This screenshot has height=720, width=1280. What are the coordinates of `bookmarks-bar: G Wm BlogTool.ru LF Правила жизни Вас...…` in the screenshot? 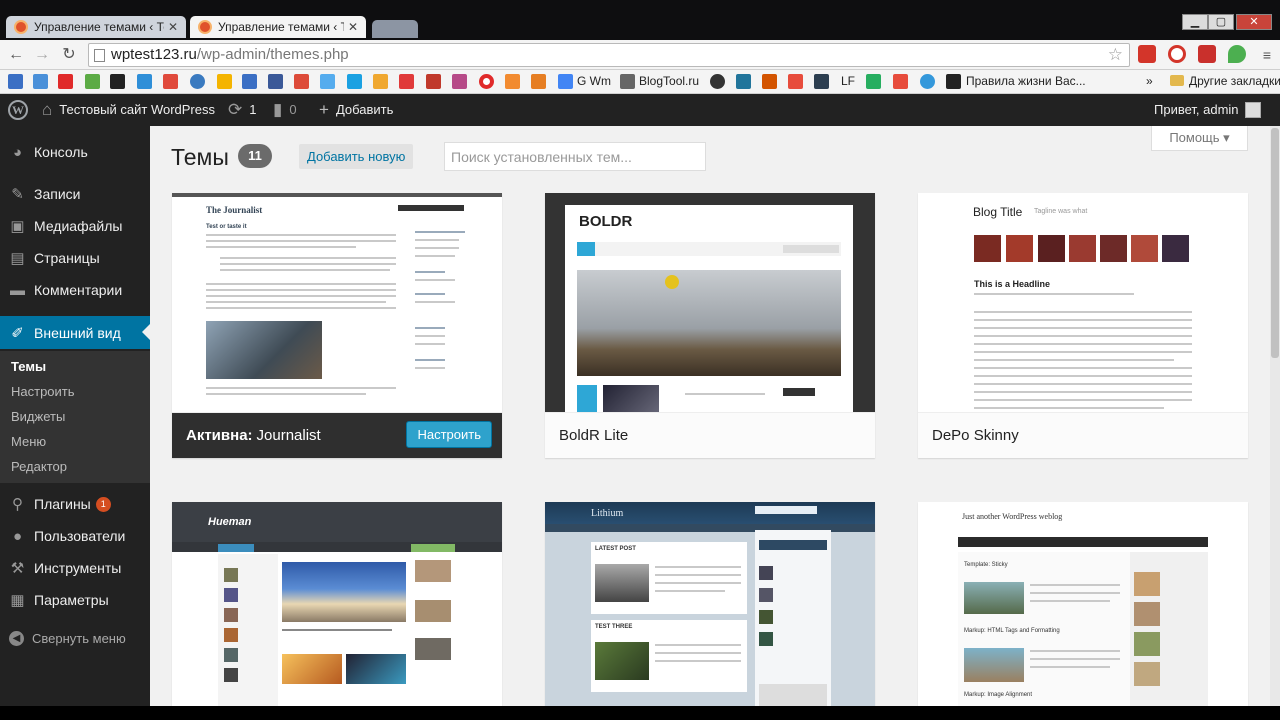 It's located at (640, 82).